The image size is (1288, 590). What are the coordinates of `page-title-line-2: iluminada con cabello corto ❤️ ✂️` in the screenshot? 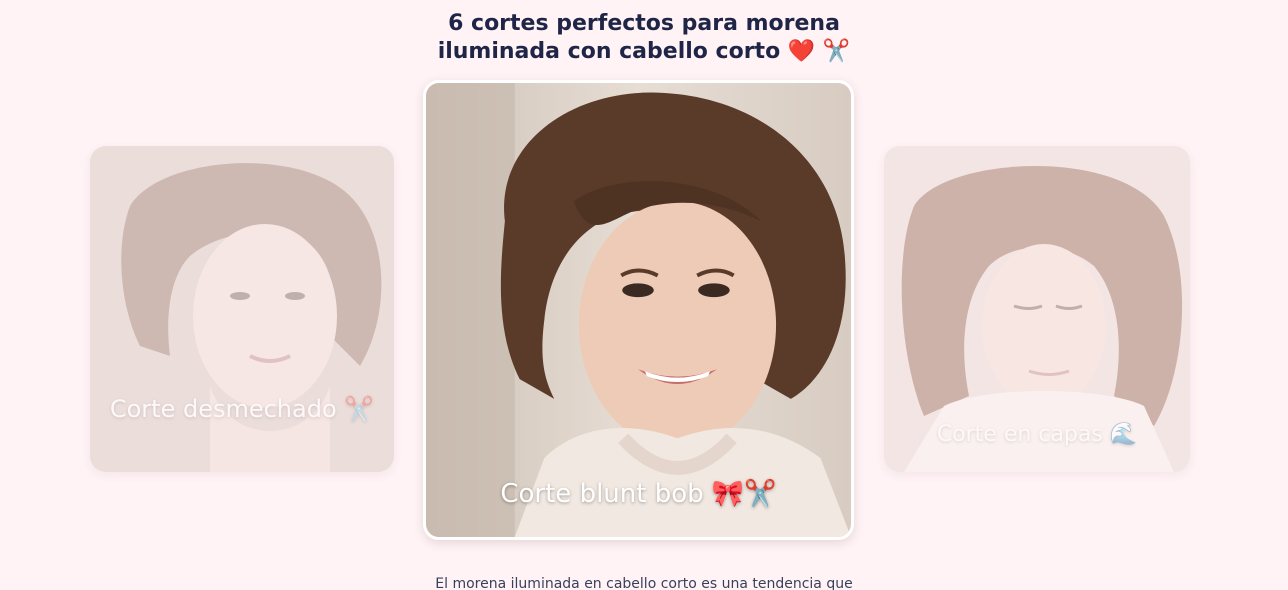 It's located at (644, 51).